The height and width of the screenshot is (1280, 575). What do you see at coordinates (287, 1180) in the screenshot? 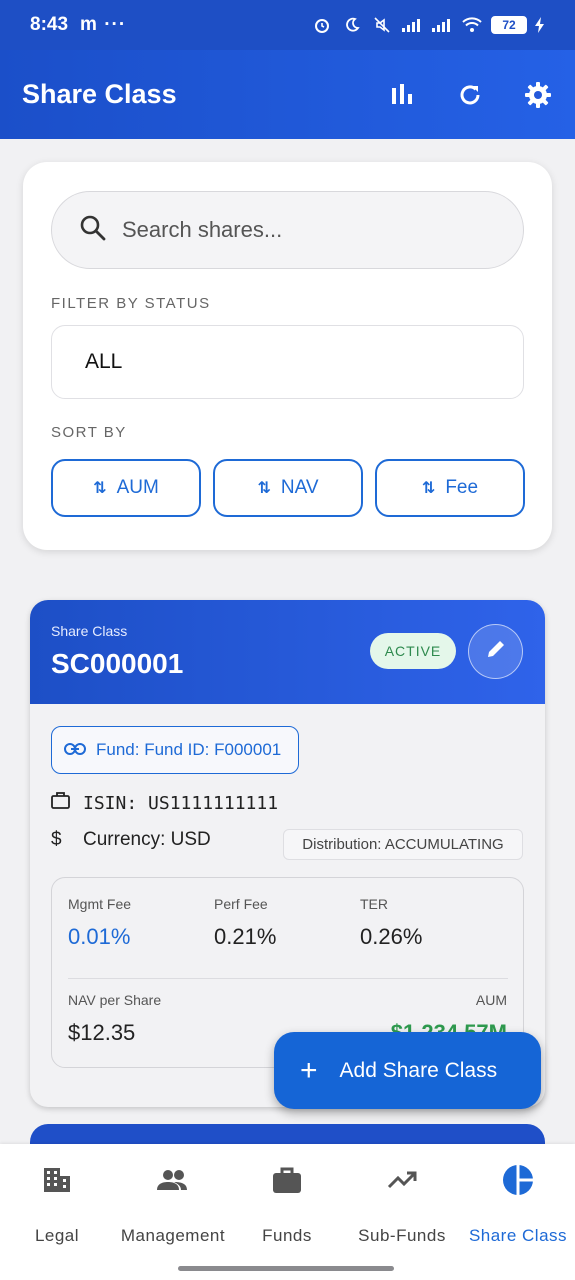
I see `briefcase-icon` at bounding box center [287, 1180].